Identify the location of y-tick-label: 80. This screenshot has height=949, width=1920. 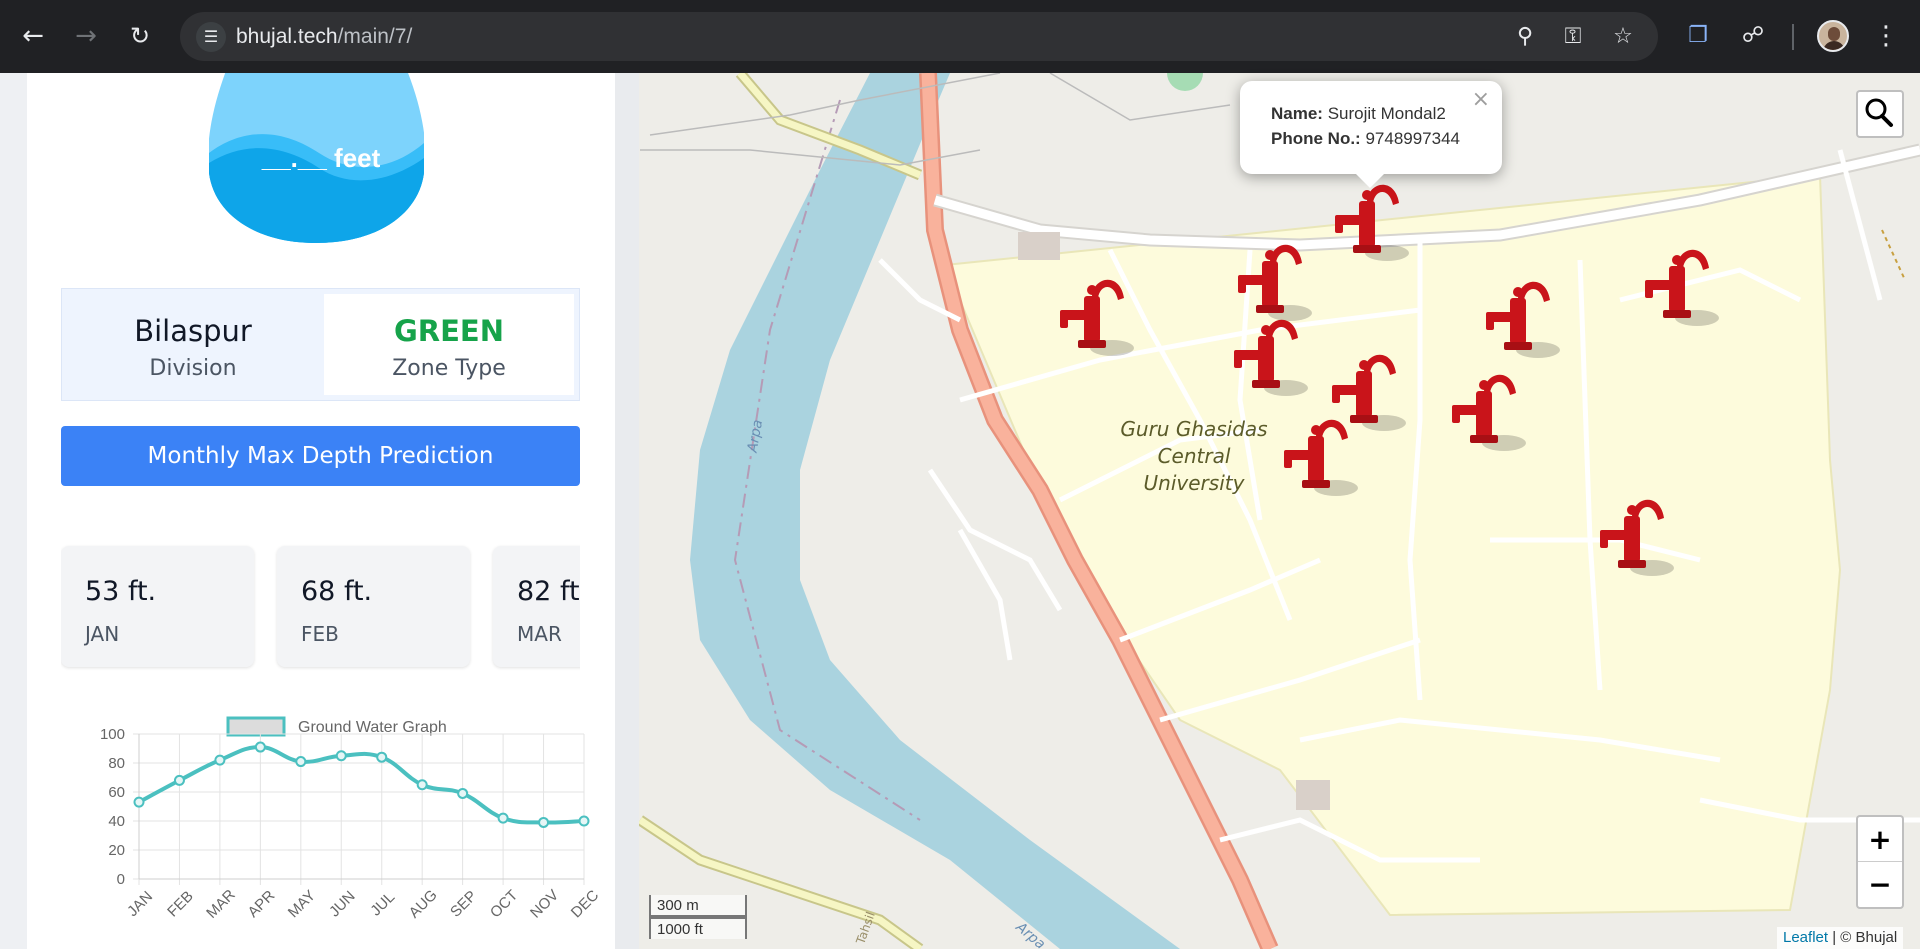
(116, 763).